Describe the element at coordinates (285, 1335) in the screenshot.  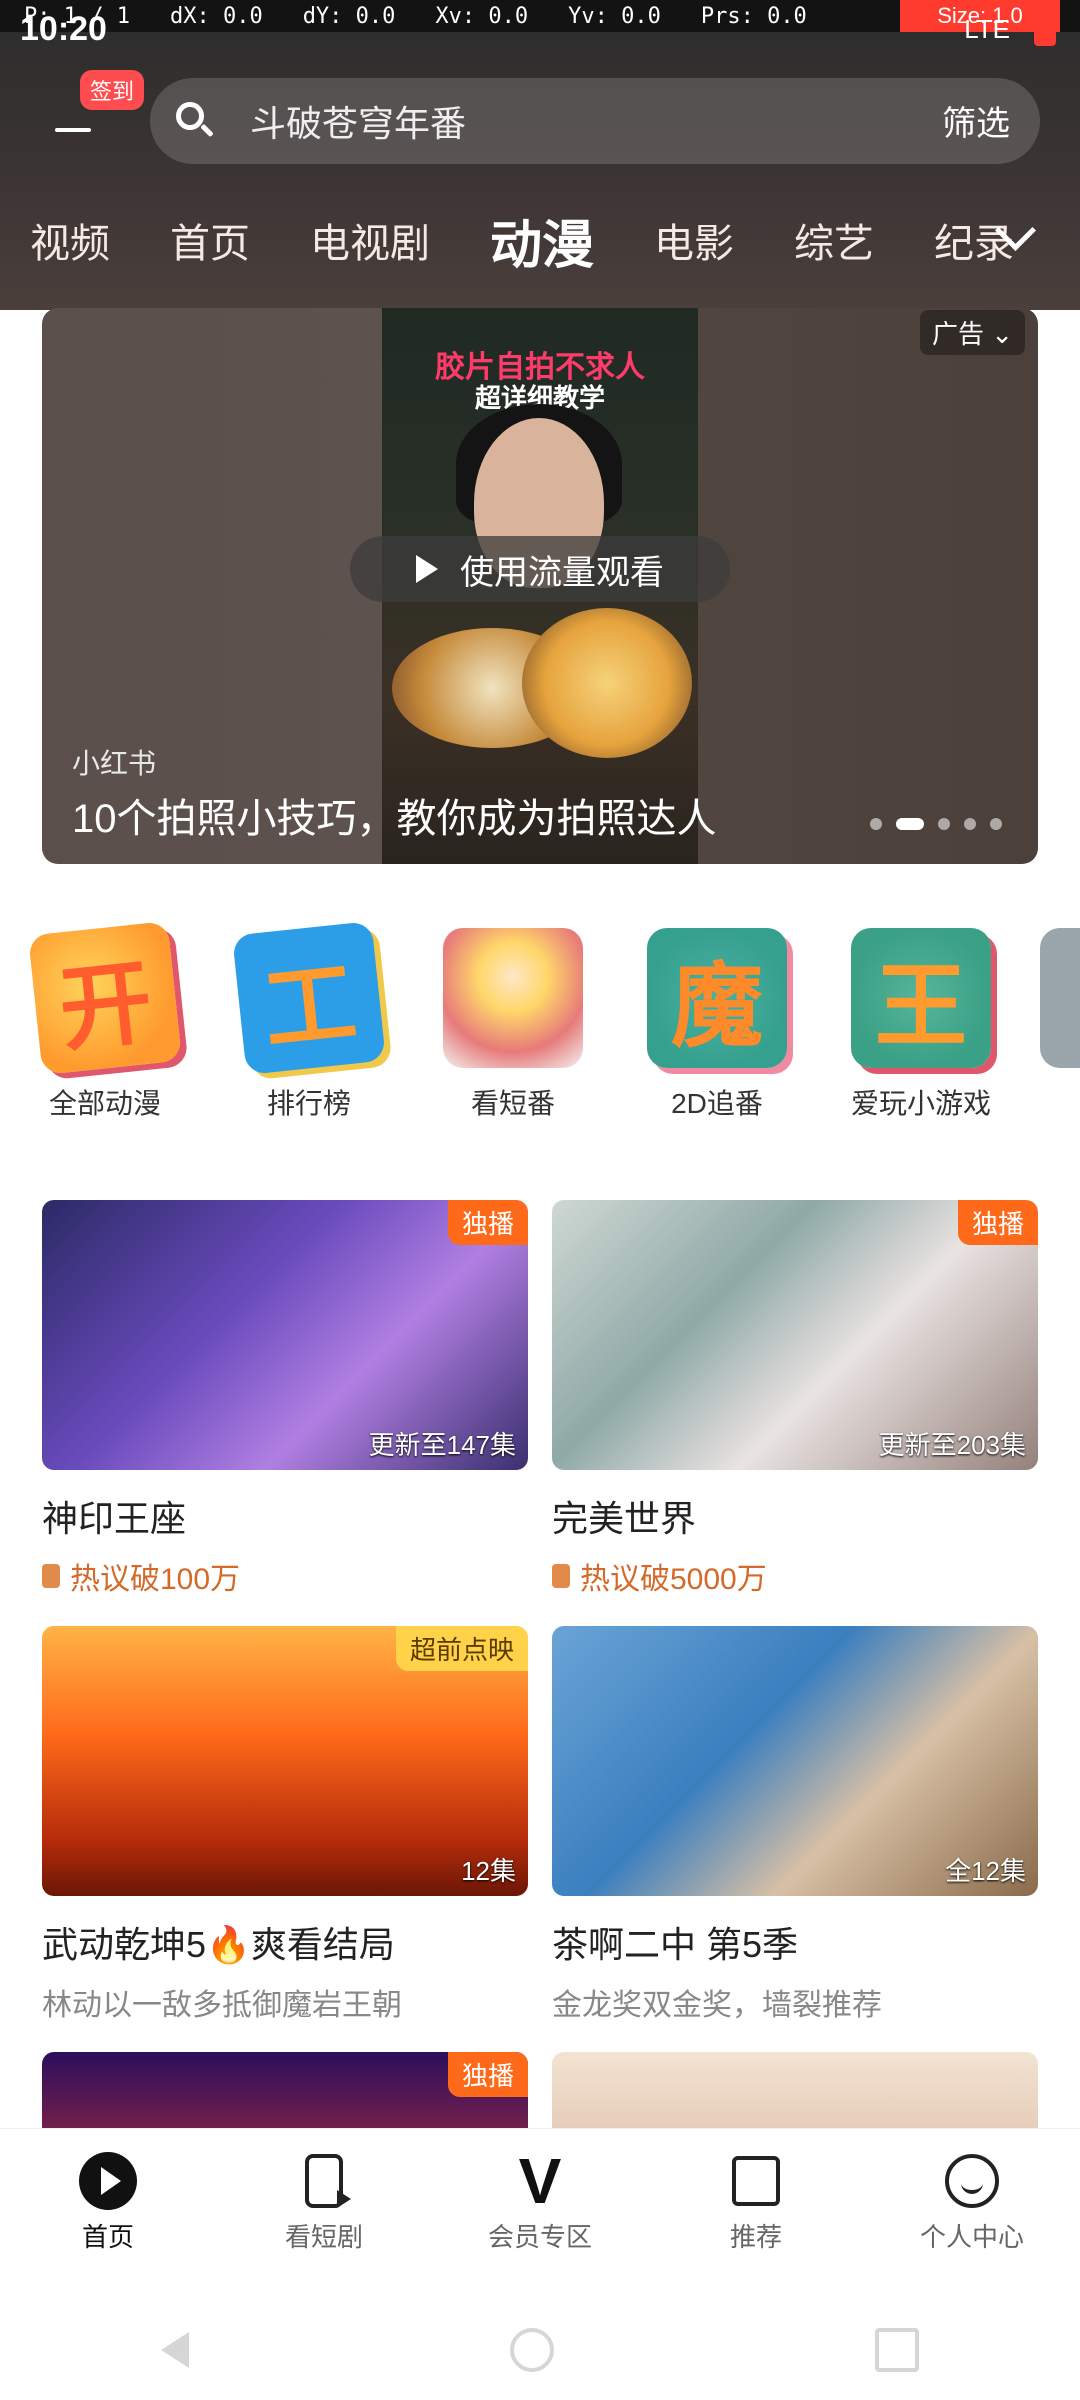
I see `card-thumbnail: 独播 更新至147集` at that location.